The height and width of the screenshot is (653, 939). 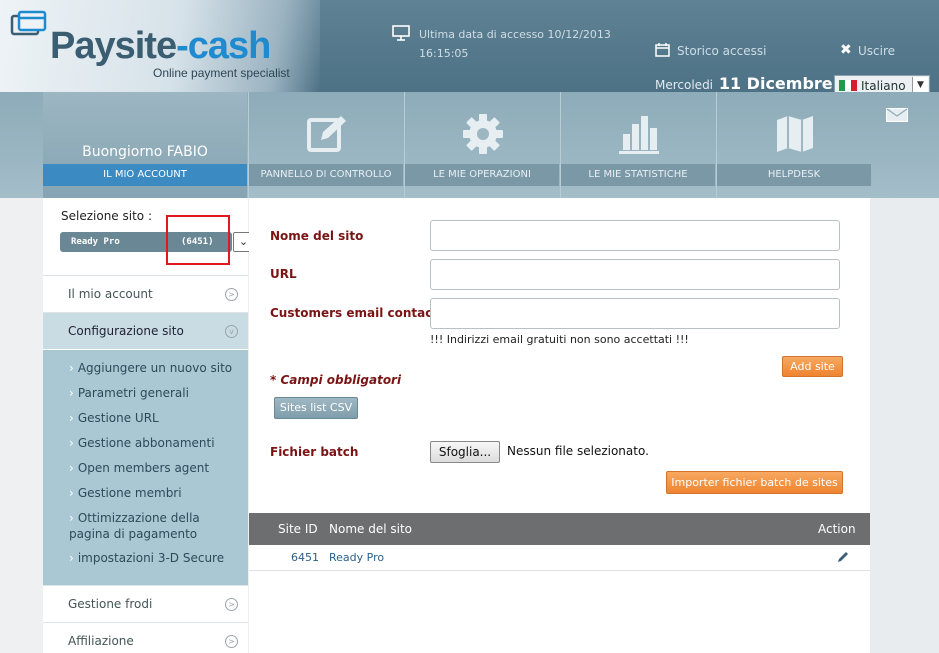 I want to click on submenu-item: › Open members agent, so click(x=154, y=468).